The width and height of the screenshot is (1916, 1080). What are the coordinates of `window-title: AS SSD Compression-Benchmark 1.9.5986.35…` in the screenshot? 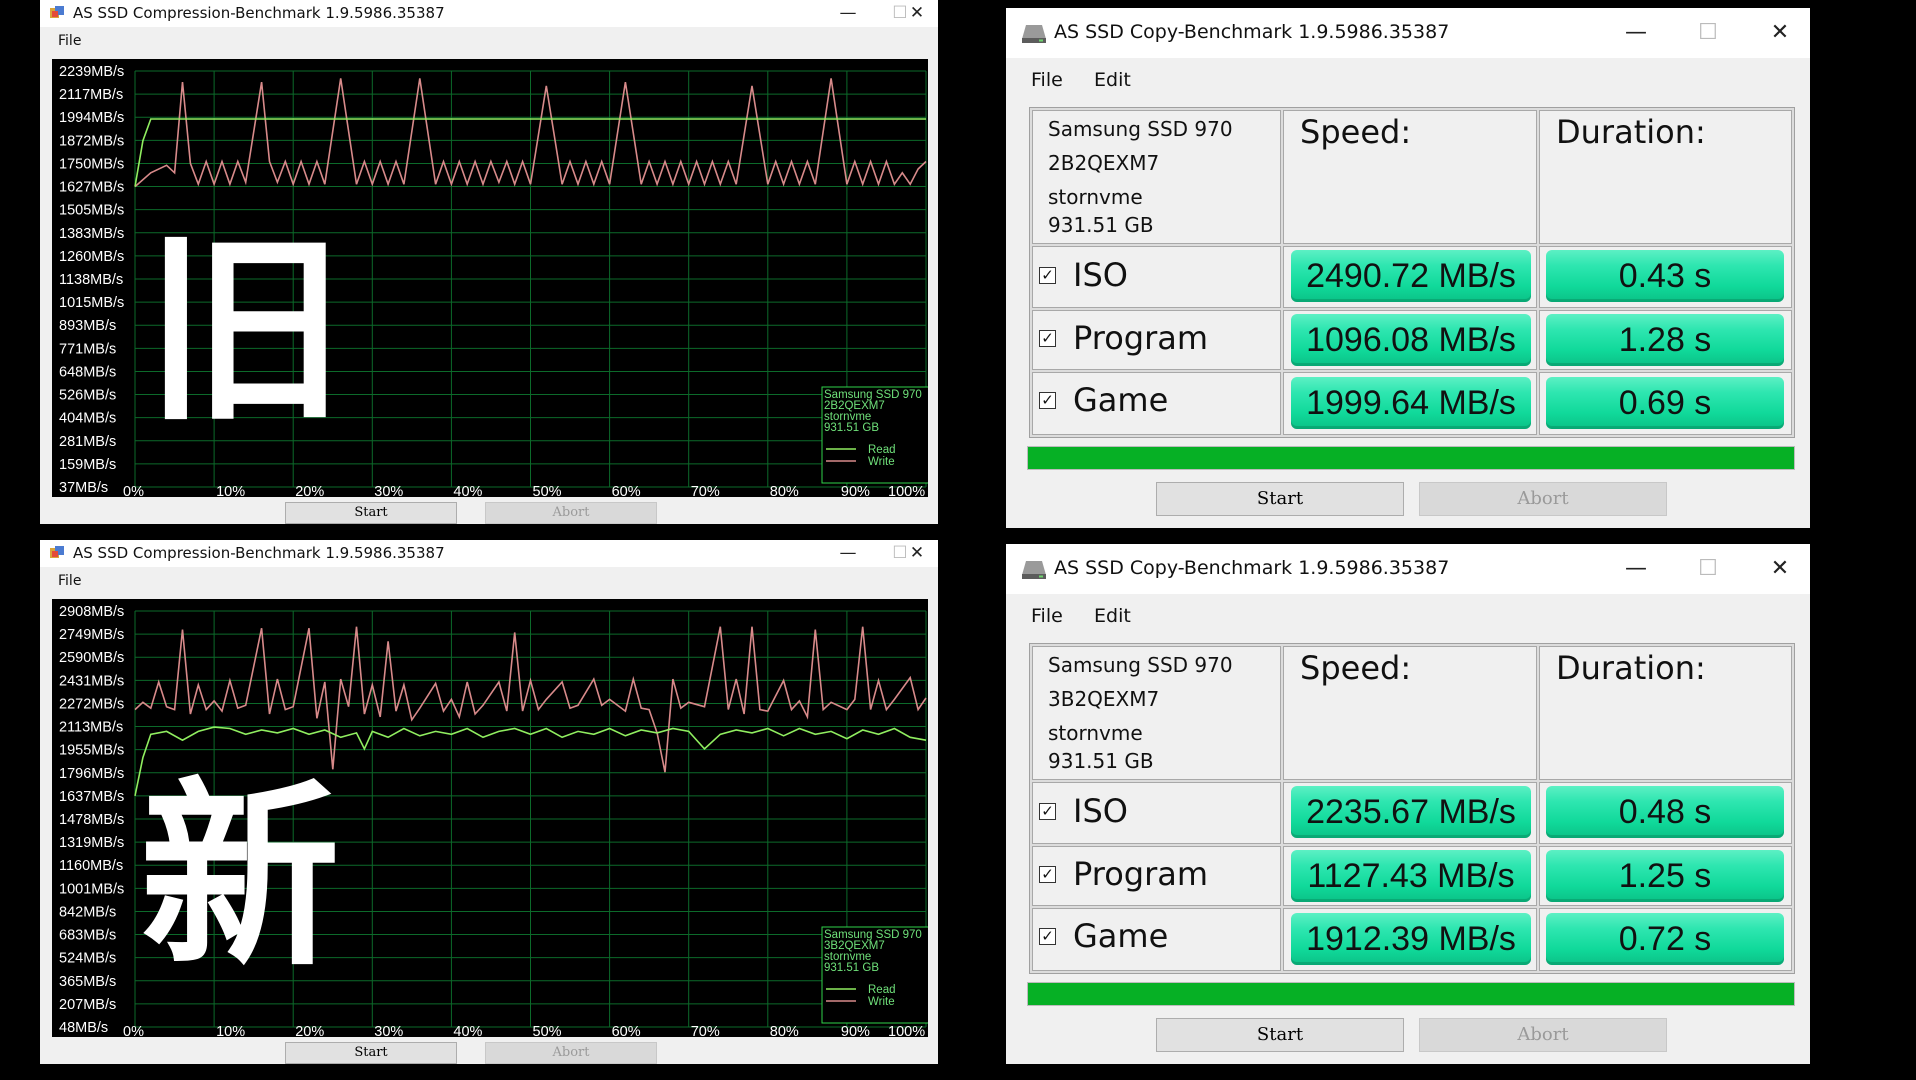 It's located at (259, 13).